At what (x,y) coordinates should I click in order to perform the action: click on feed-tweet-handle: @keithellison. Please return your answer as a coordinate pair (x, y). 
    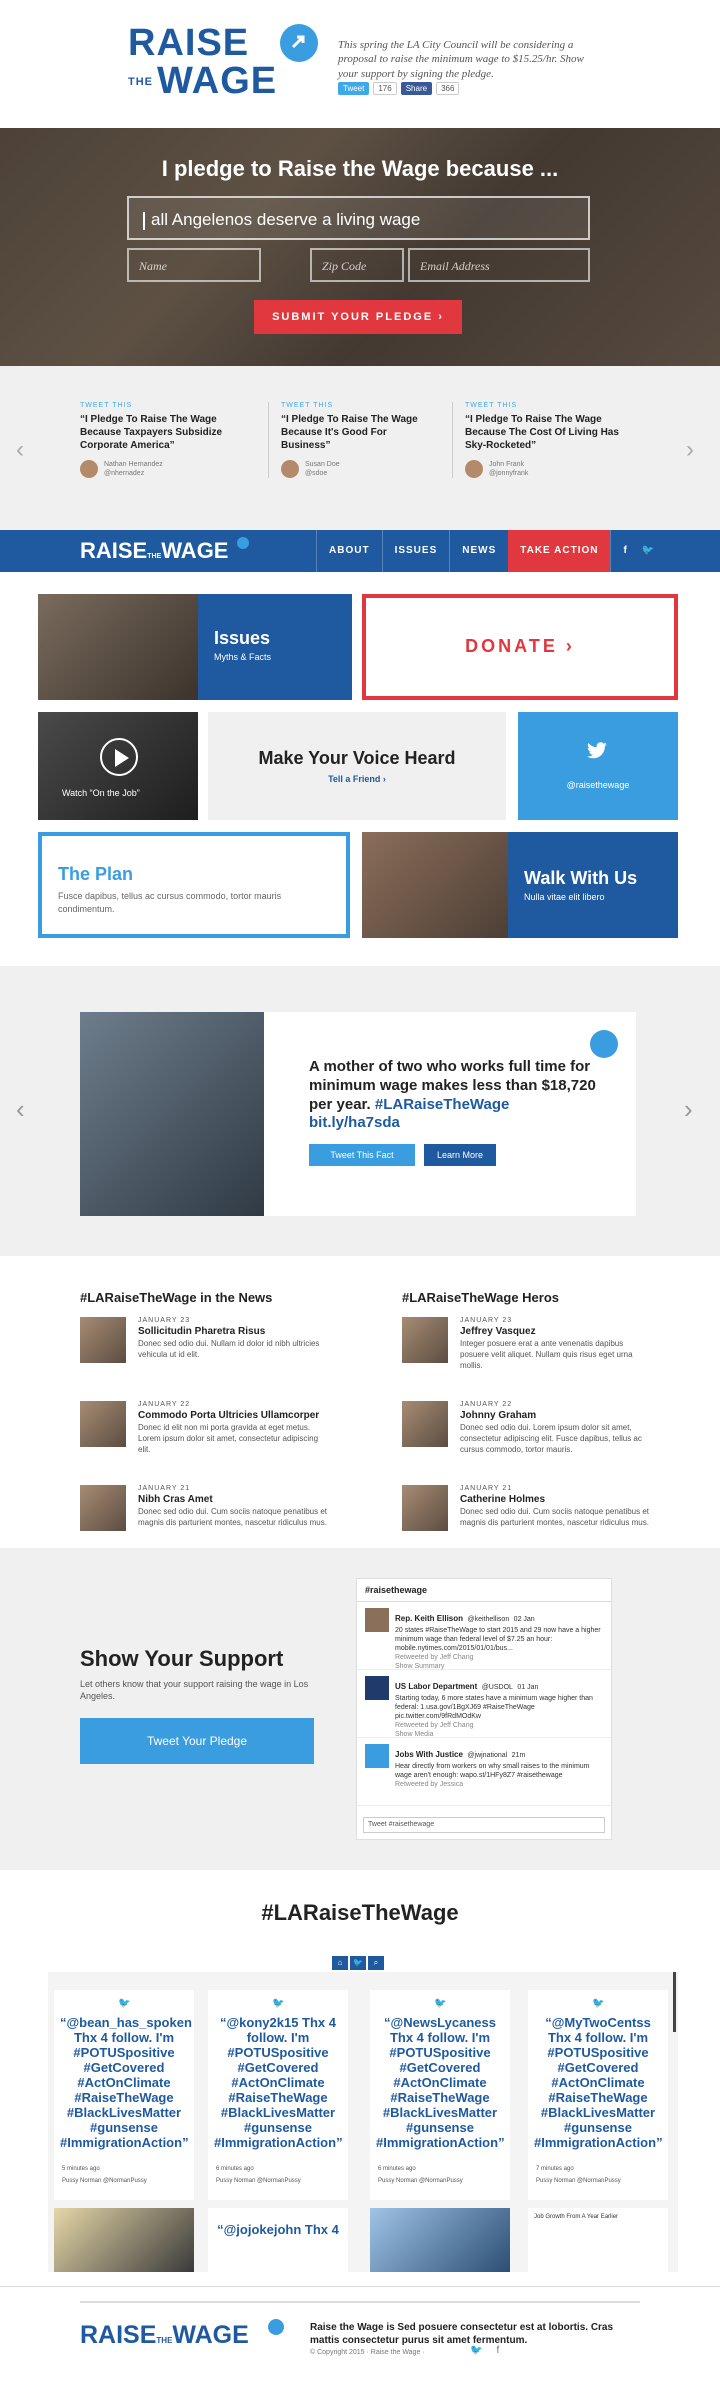
    Looking at the image, I should click on (488, 1619).